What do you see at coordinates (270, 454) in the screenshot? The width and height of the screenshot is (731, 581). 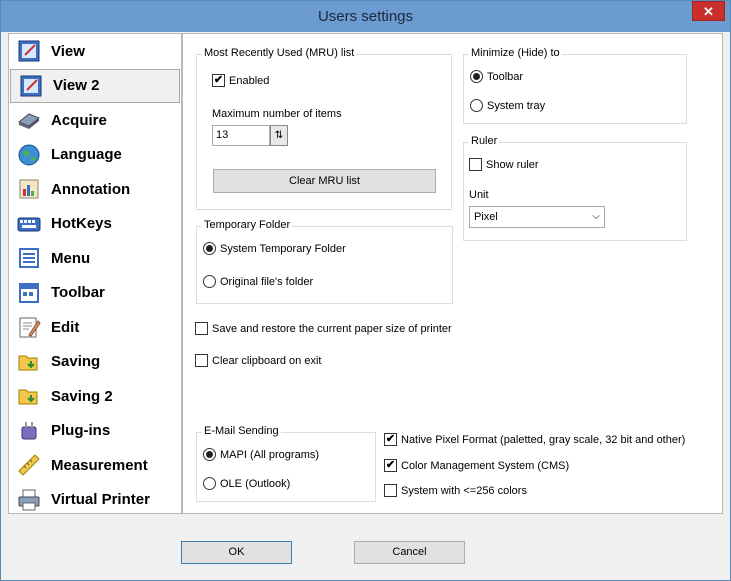 I see `email-mapi-label: MAPI (All programs)` at bounding box center [270, 454].